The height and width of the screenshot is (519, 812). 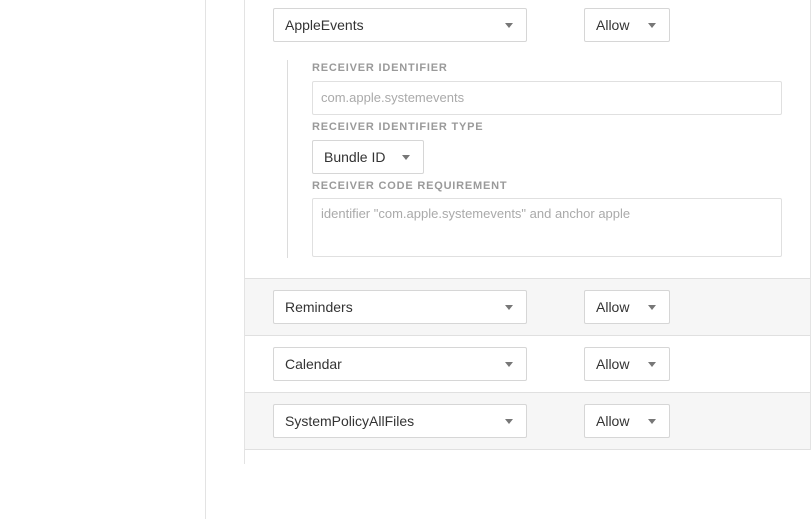 I want to click on receiver-identifier-type-select: Bundle ID, so click(x=368, y=157).